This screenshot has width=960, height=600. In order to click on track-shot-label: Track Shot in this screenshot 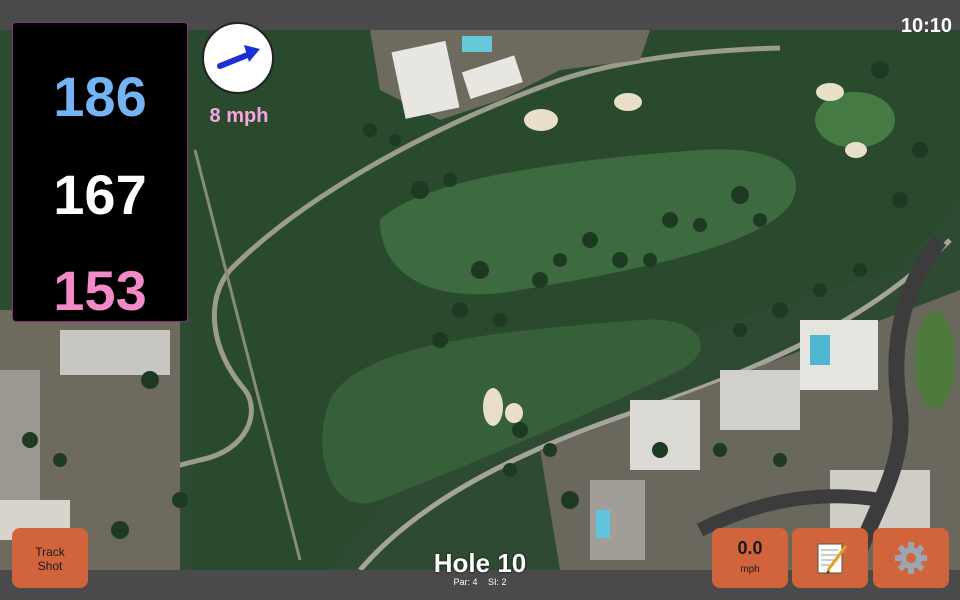, I will do `click(50, 559)`.